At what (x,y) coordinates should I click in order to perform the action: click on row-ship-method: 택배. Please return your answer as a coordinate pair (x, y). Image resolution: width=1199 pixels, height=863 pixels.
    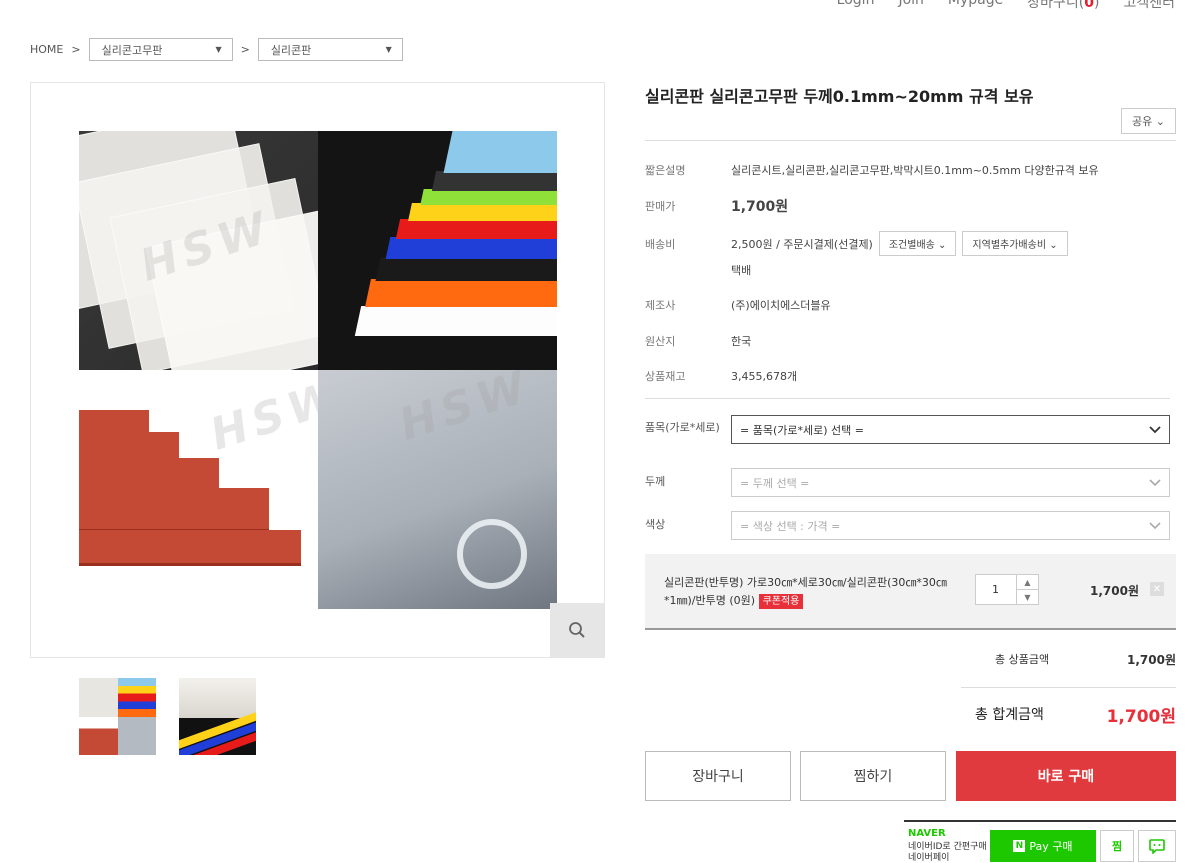
    Looking at the image, I should click on (698, 270).